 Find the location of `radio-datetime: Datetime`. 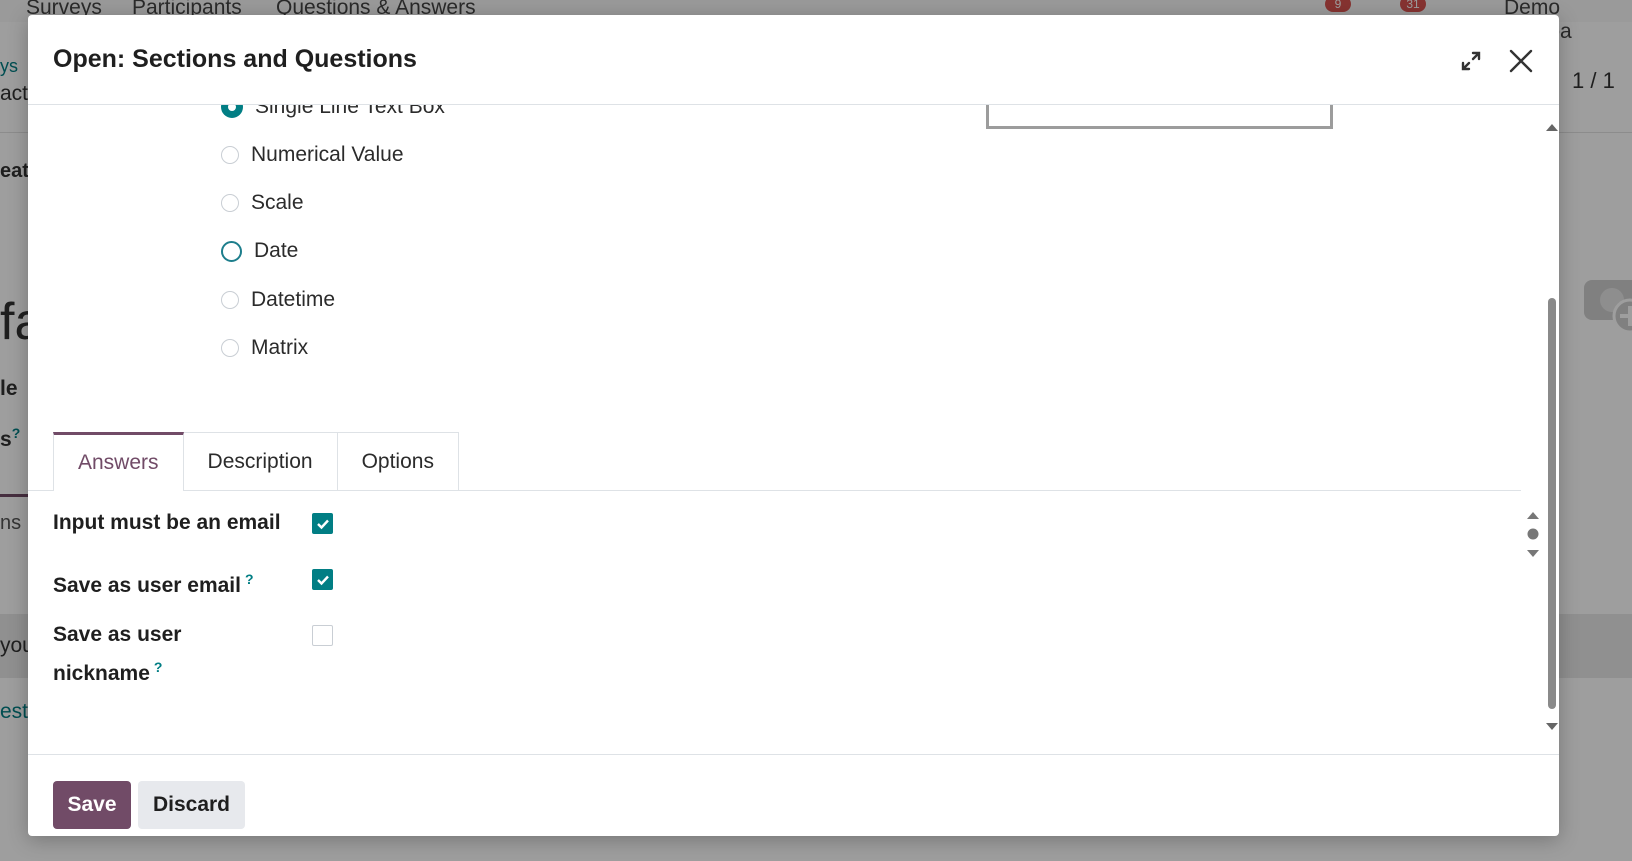

radio-datetime: Datetime is located at coordinates (278, 300).